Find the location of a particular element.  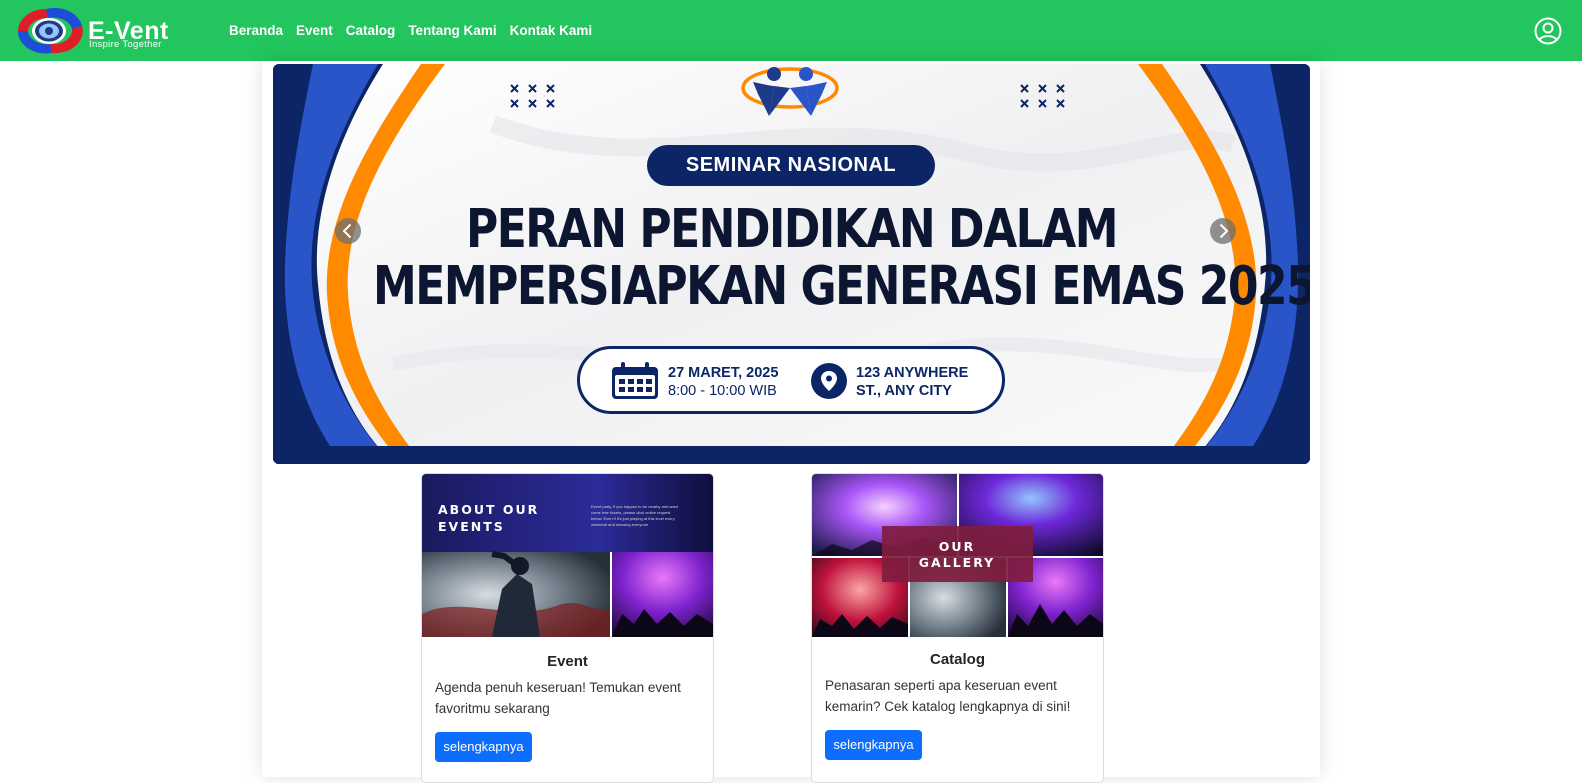

nav-item-catalog: Catalog is located at coordinates (371, 31).